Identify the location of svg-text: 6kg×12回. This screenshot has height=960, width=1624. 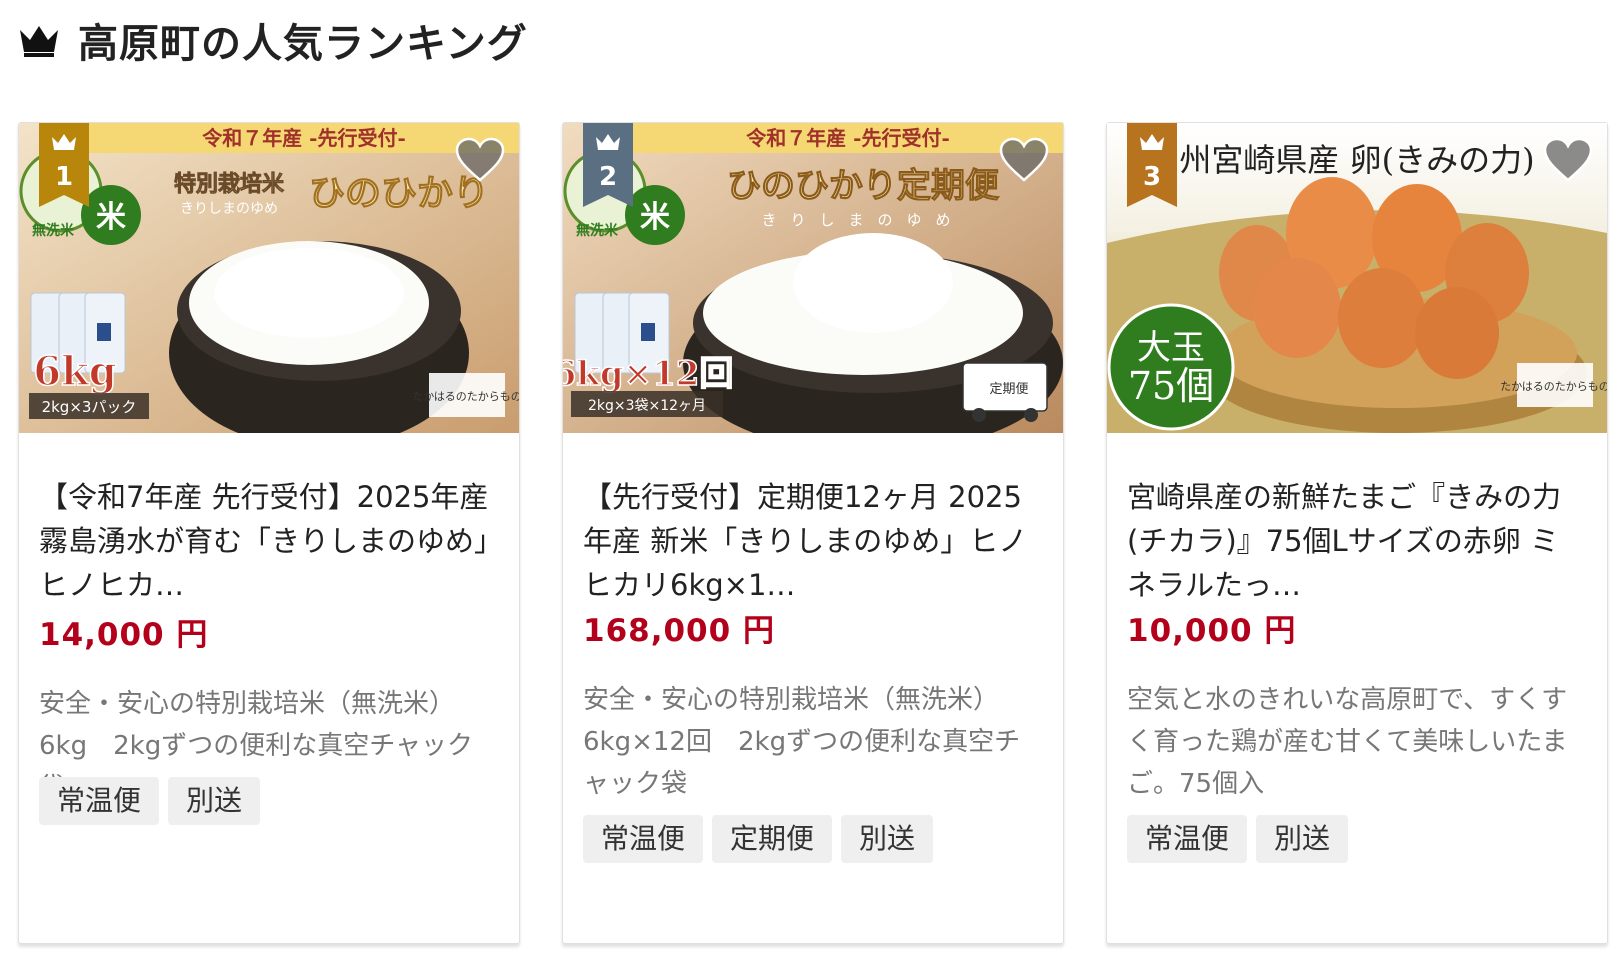
(648, 374).